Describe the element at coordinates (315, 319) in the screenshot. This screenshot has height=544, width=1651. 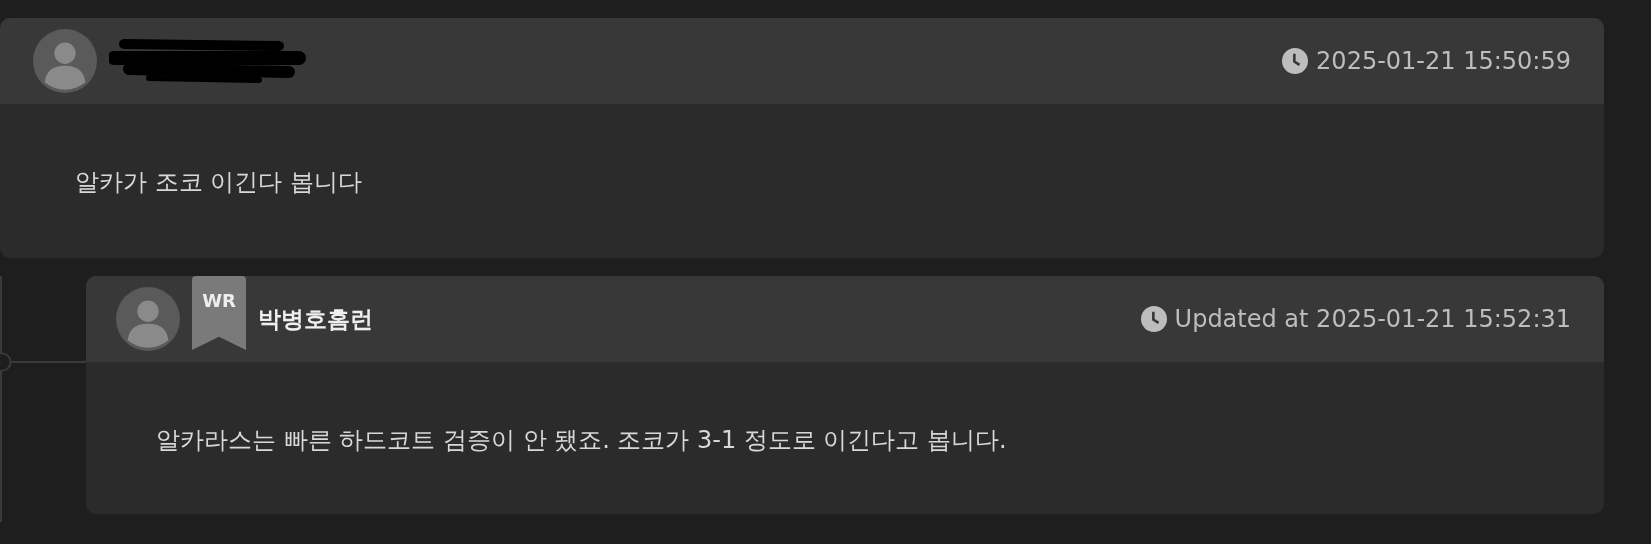
I see `author-name: 박병호홈런` at that location.